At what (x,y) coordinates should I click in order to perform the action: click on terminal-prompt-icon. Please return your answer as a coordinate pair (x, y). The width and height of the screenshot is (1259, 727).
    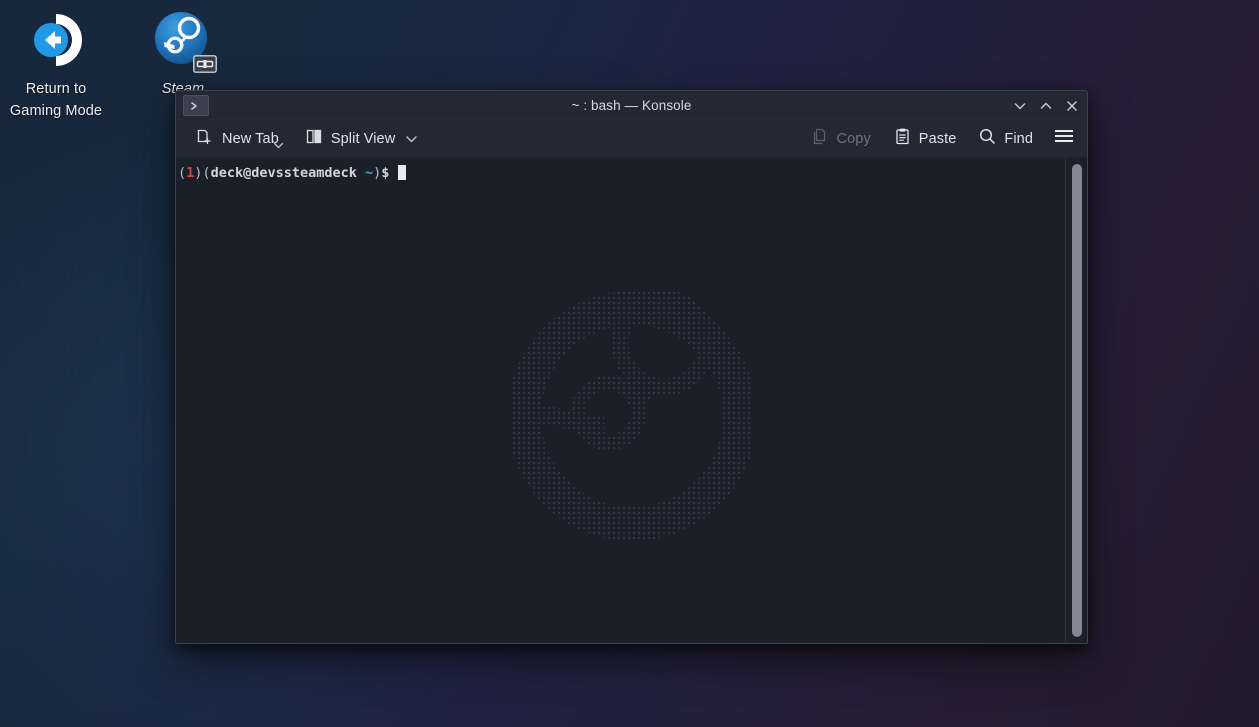
    Looking at the image, I should click on (196, 105).